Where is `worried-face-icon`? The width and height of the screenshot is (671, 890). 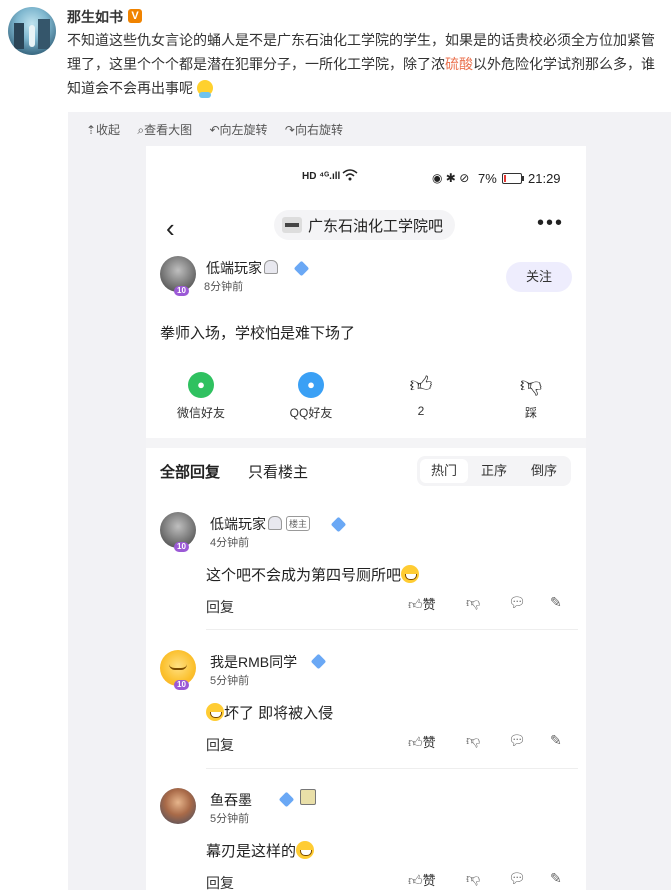 worried-face-icon is located at coordinates (204, 89).